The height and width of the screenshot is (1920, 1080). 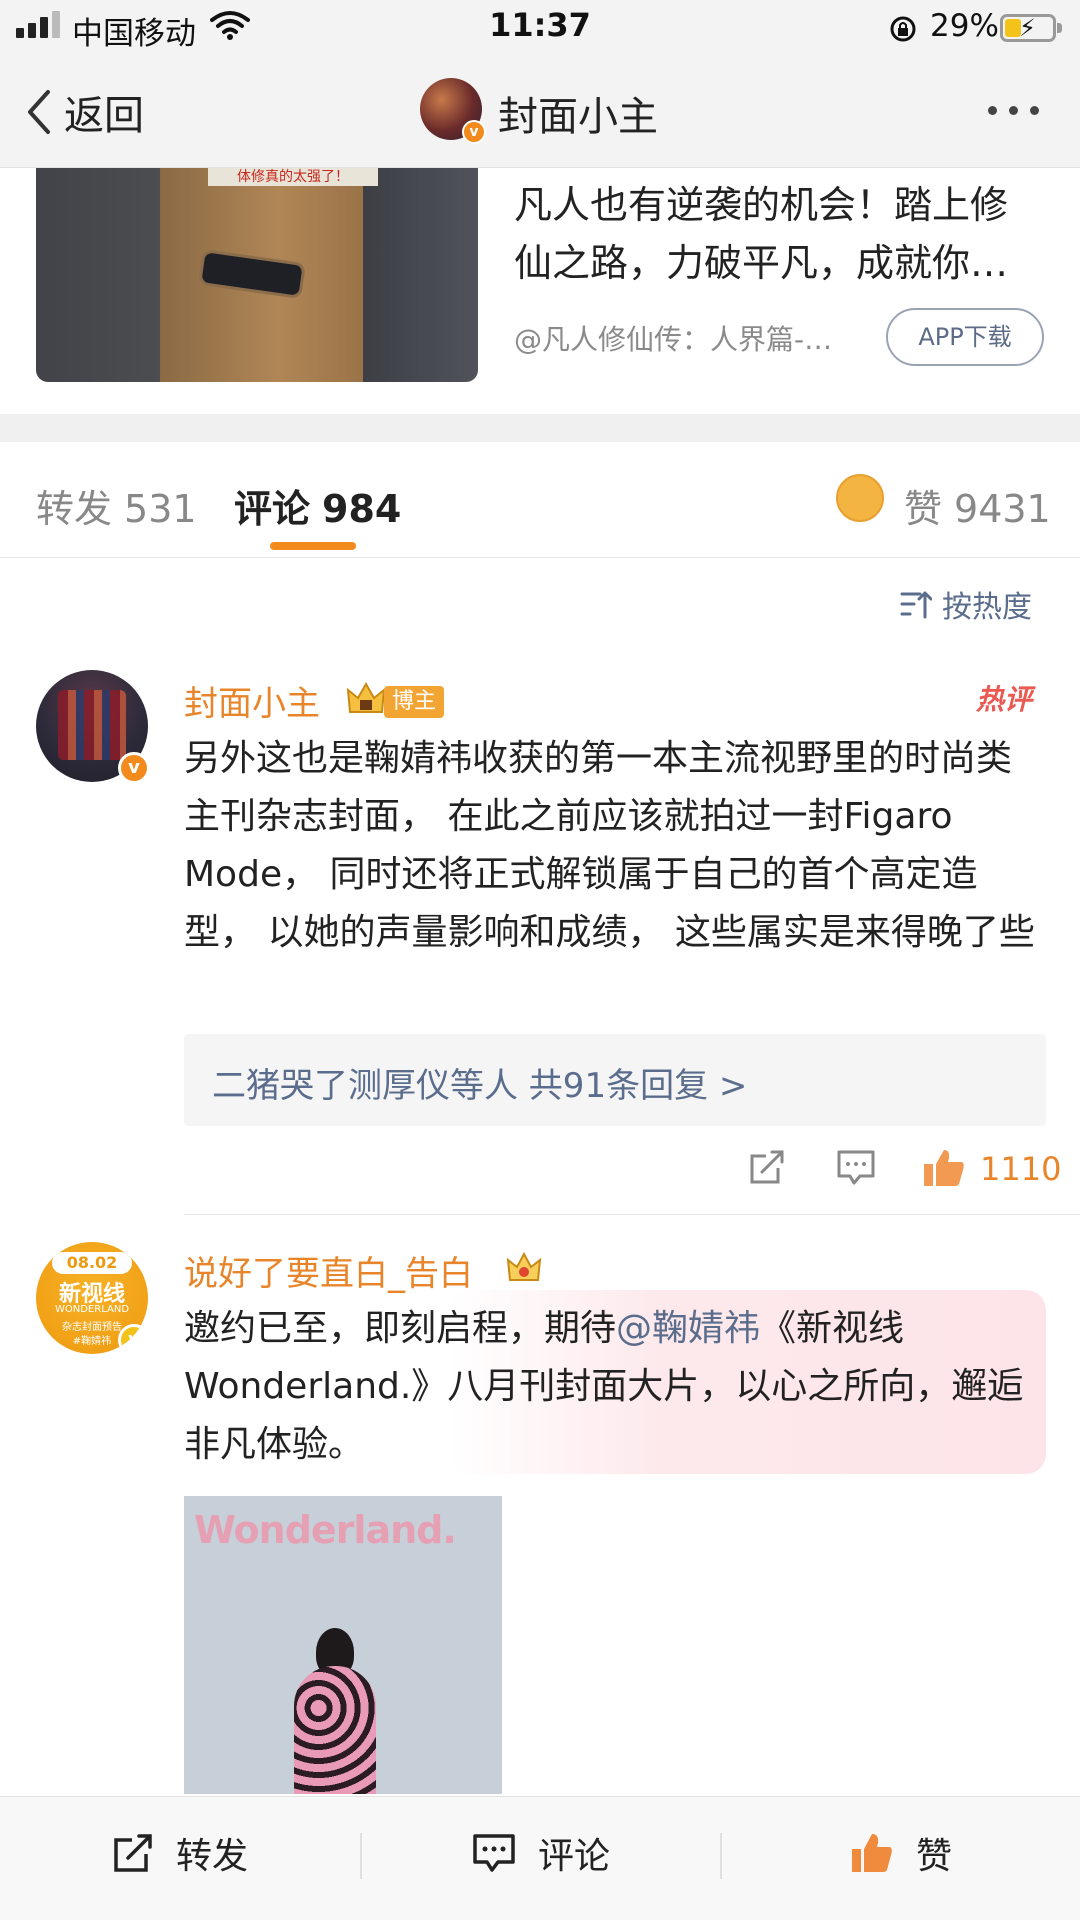 I want to click on back-label: 返回, so click(x=104, y=116).